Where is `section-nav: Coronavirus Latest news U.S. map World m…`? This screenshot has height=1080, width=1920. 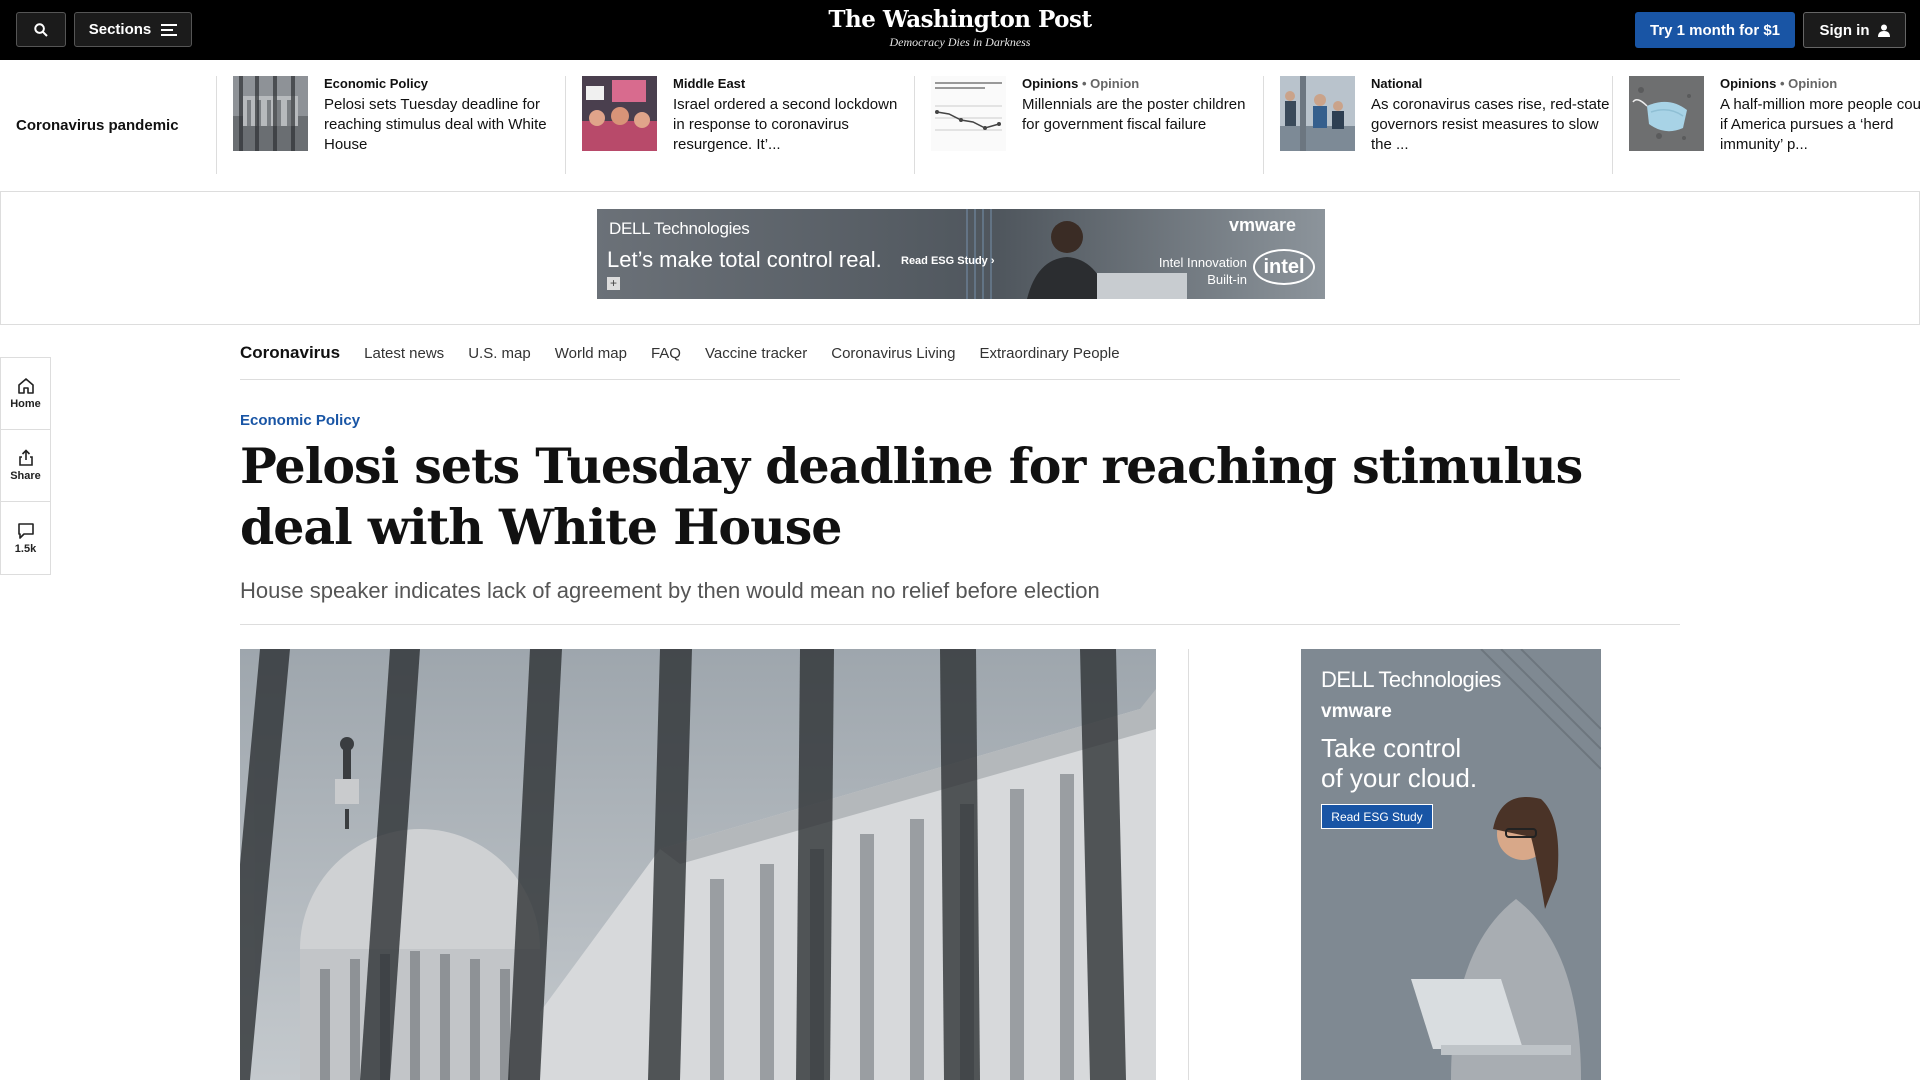 section-nav: Coronavirus Latest news U.S. map World m… is located at coordinates (960, 353).